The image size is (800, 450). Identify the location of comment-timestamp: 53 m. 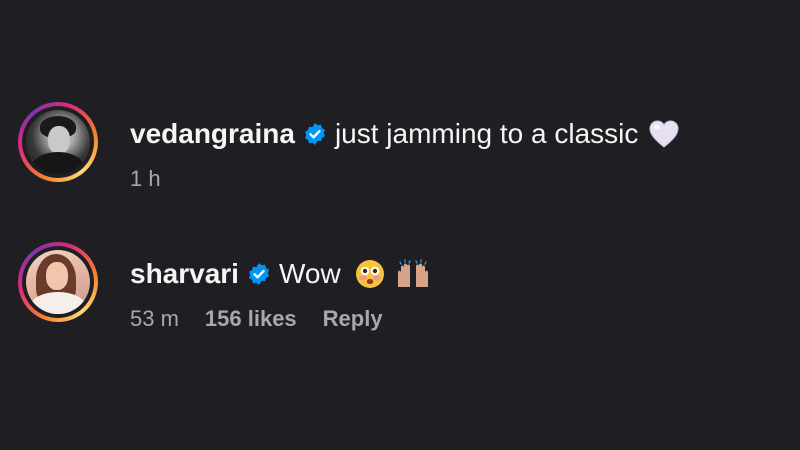
(154, 319).